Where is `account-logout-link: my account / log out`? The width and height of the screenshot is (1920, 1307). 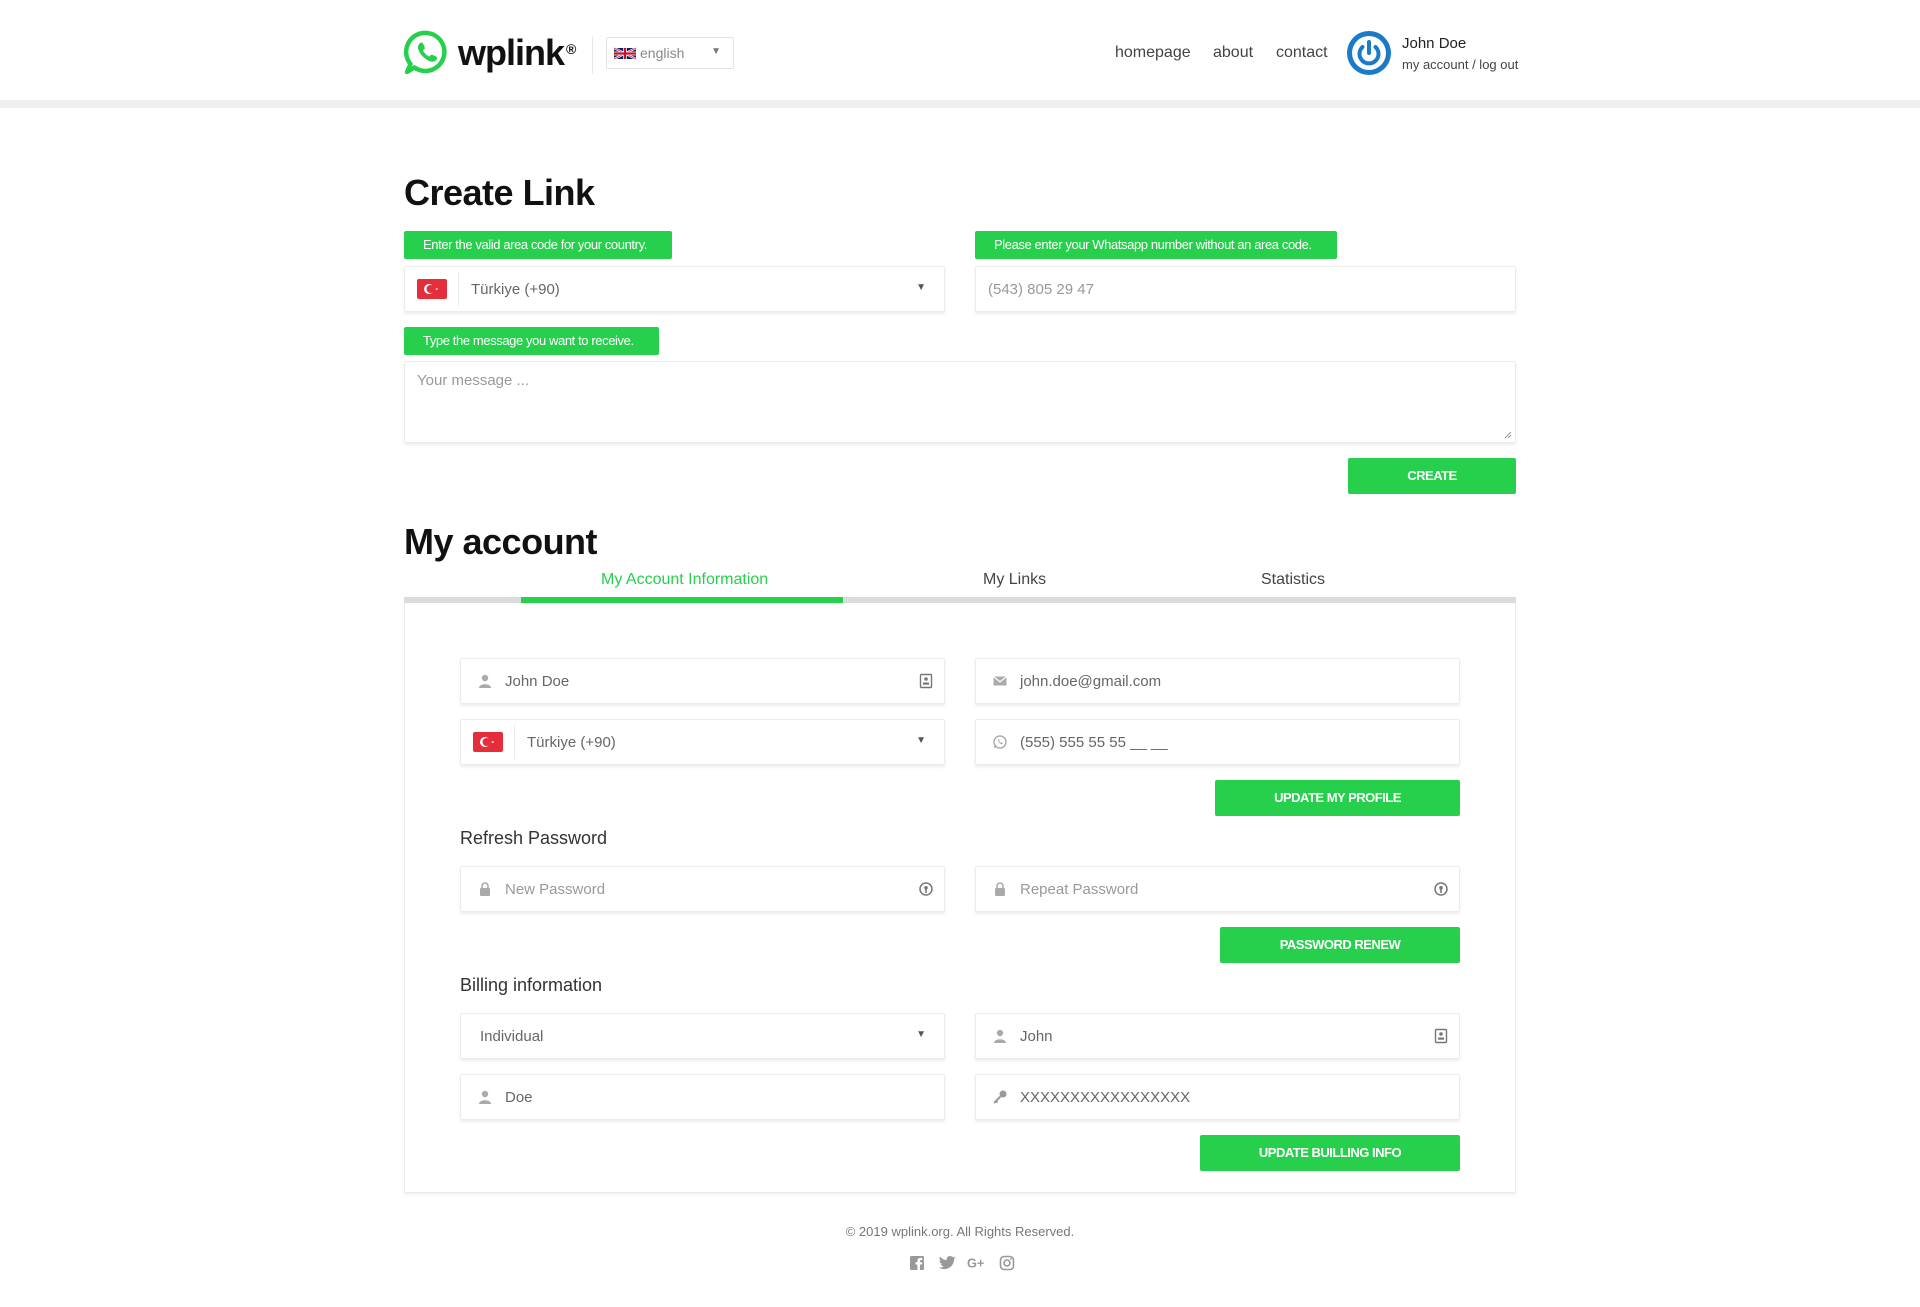
account-logout-link: my account / log out is located at coordinates (1460, 64).